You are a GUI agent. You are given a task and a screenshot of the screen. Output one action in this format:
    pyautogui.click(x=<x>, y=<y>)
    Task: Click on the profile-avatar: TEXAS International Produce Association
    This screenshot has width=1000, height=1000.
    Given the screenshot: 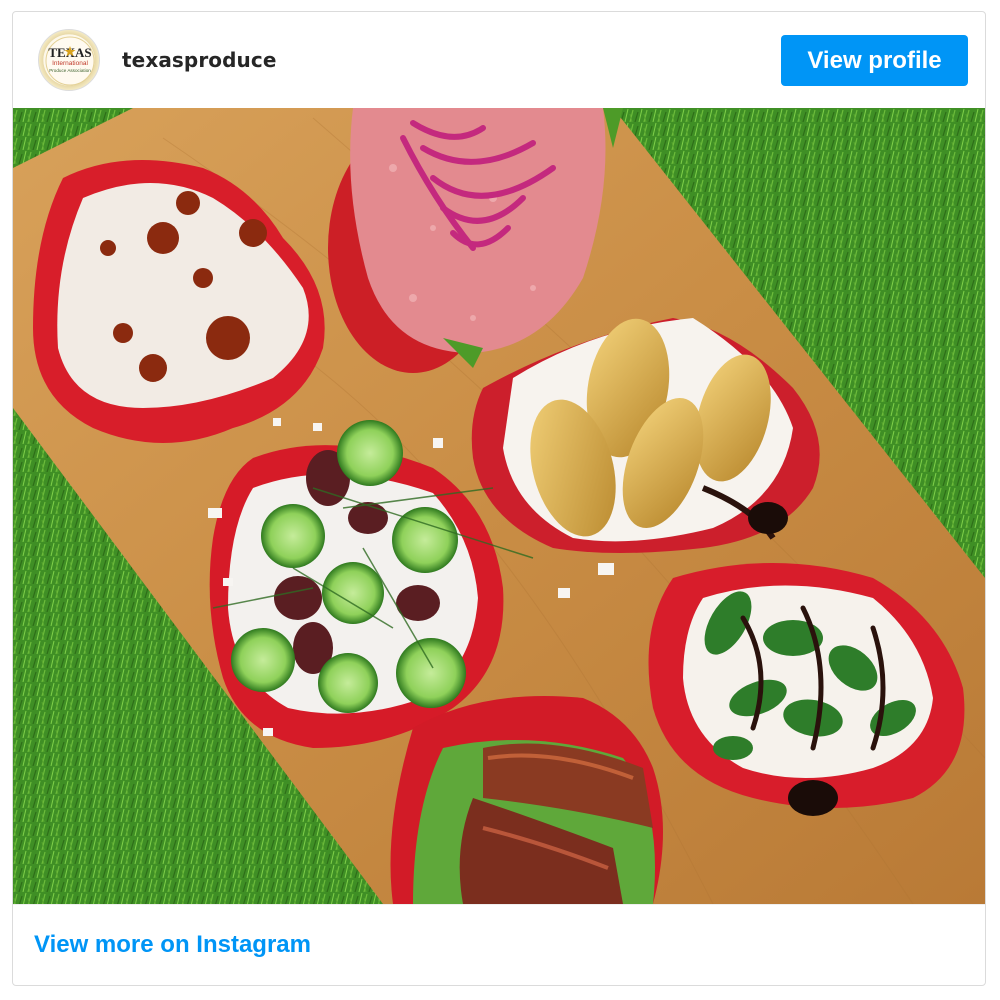 What is the action you would take?
    pyautogui.click(x=69, y=60)
    